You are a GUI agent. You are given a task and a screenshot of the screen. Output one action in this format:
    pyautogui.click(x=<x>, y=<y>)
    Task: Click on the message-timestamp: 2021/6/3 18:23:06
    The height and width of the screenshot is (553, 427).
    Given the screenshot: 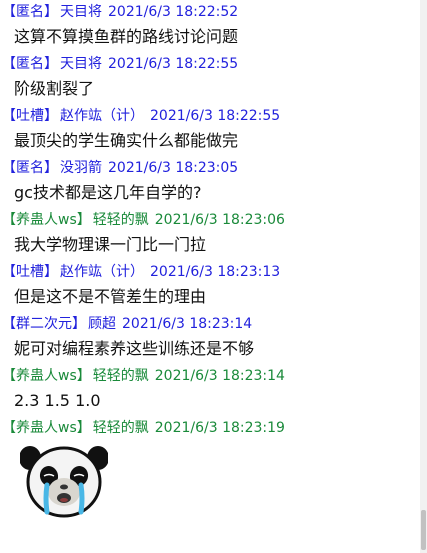 What is the action you would take?
    pyautogui.click(x=219, y=220)
    